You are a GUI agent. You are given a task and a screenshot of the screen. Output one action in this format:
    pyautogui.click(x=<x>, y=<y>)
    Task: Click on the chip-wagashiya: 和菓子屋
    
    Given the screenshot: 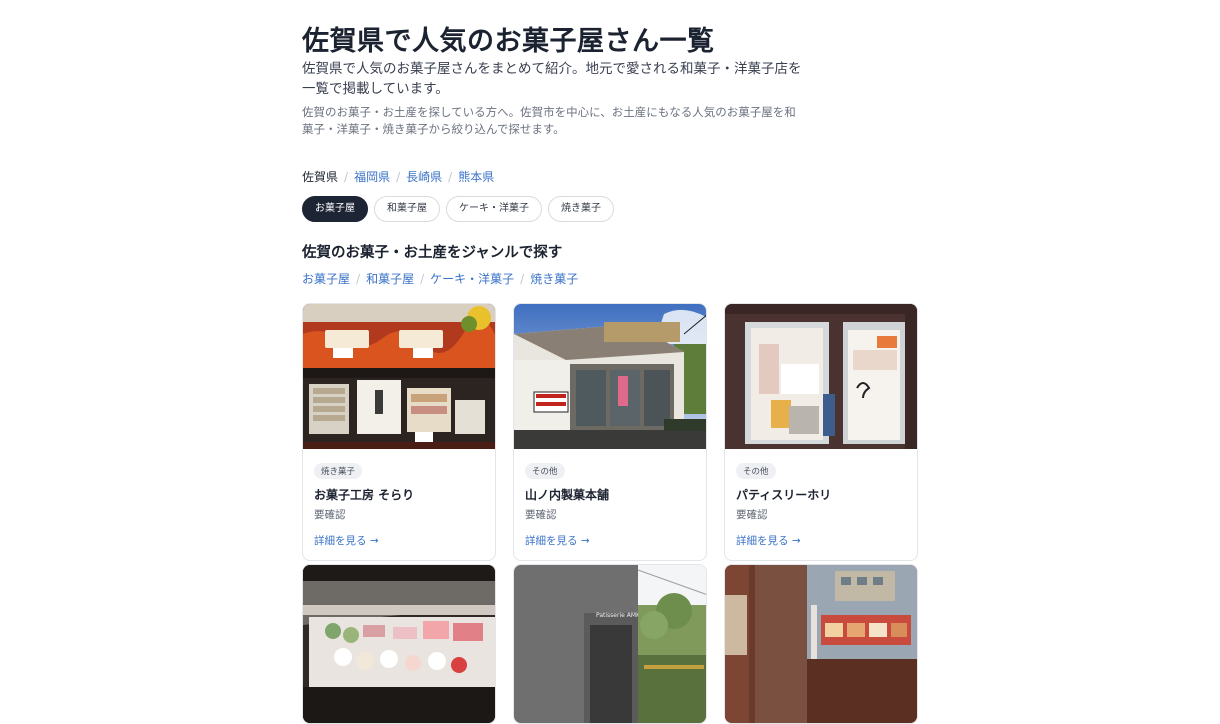 What is the action you would take?
    pyautogui.click(x=407, y=209)
    